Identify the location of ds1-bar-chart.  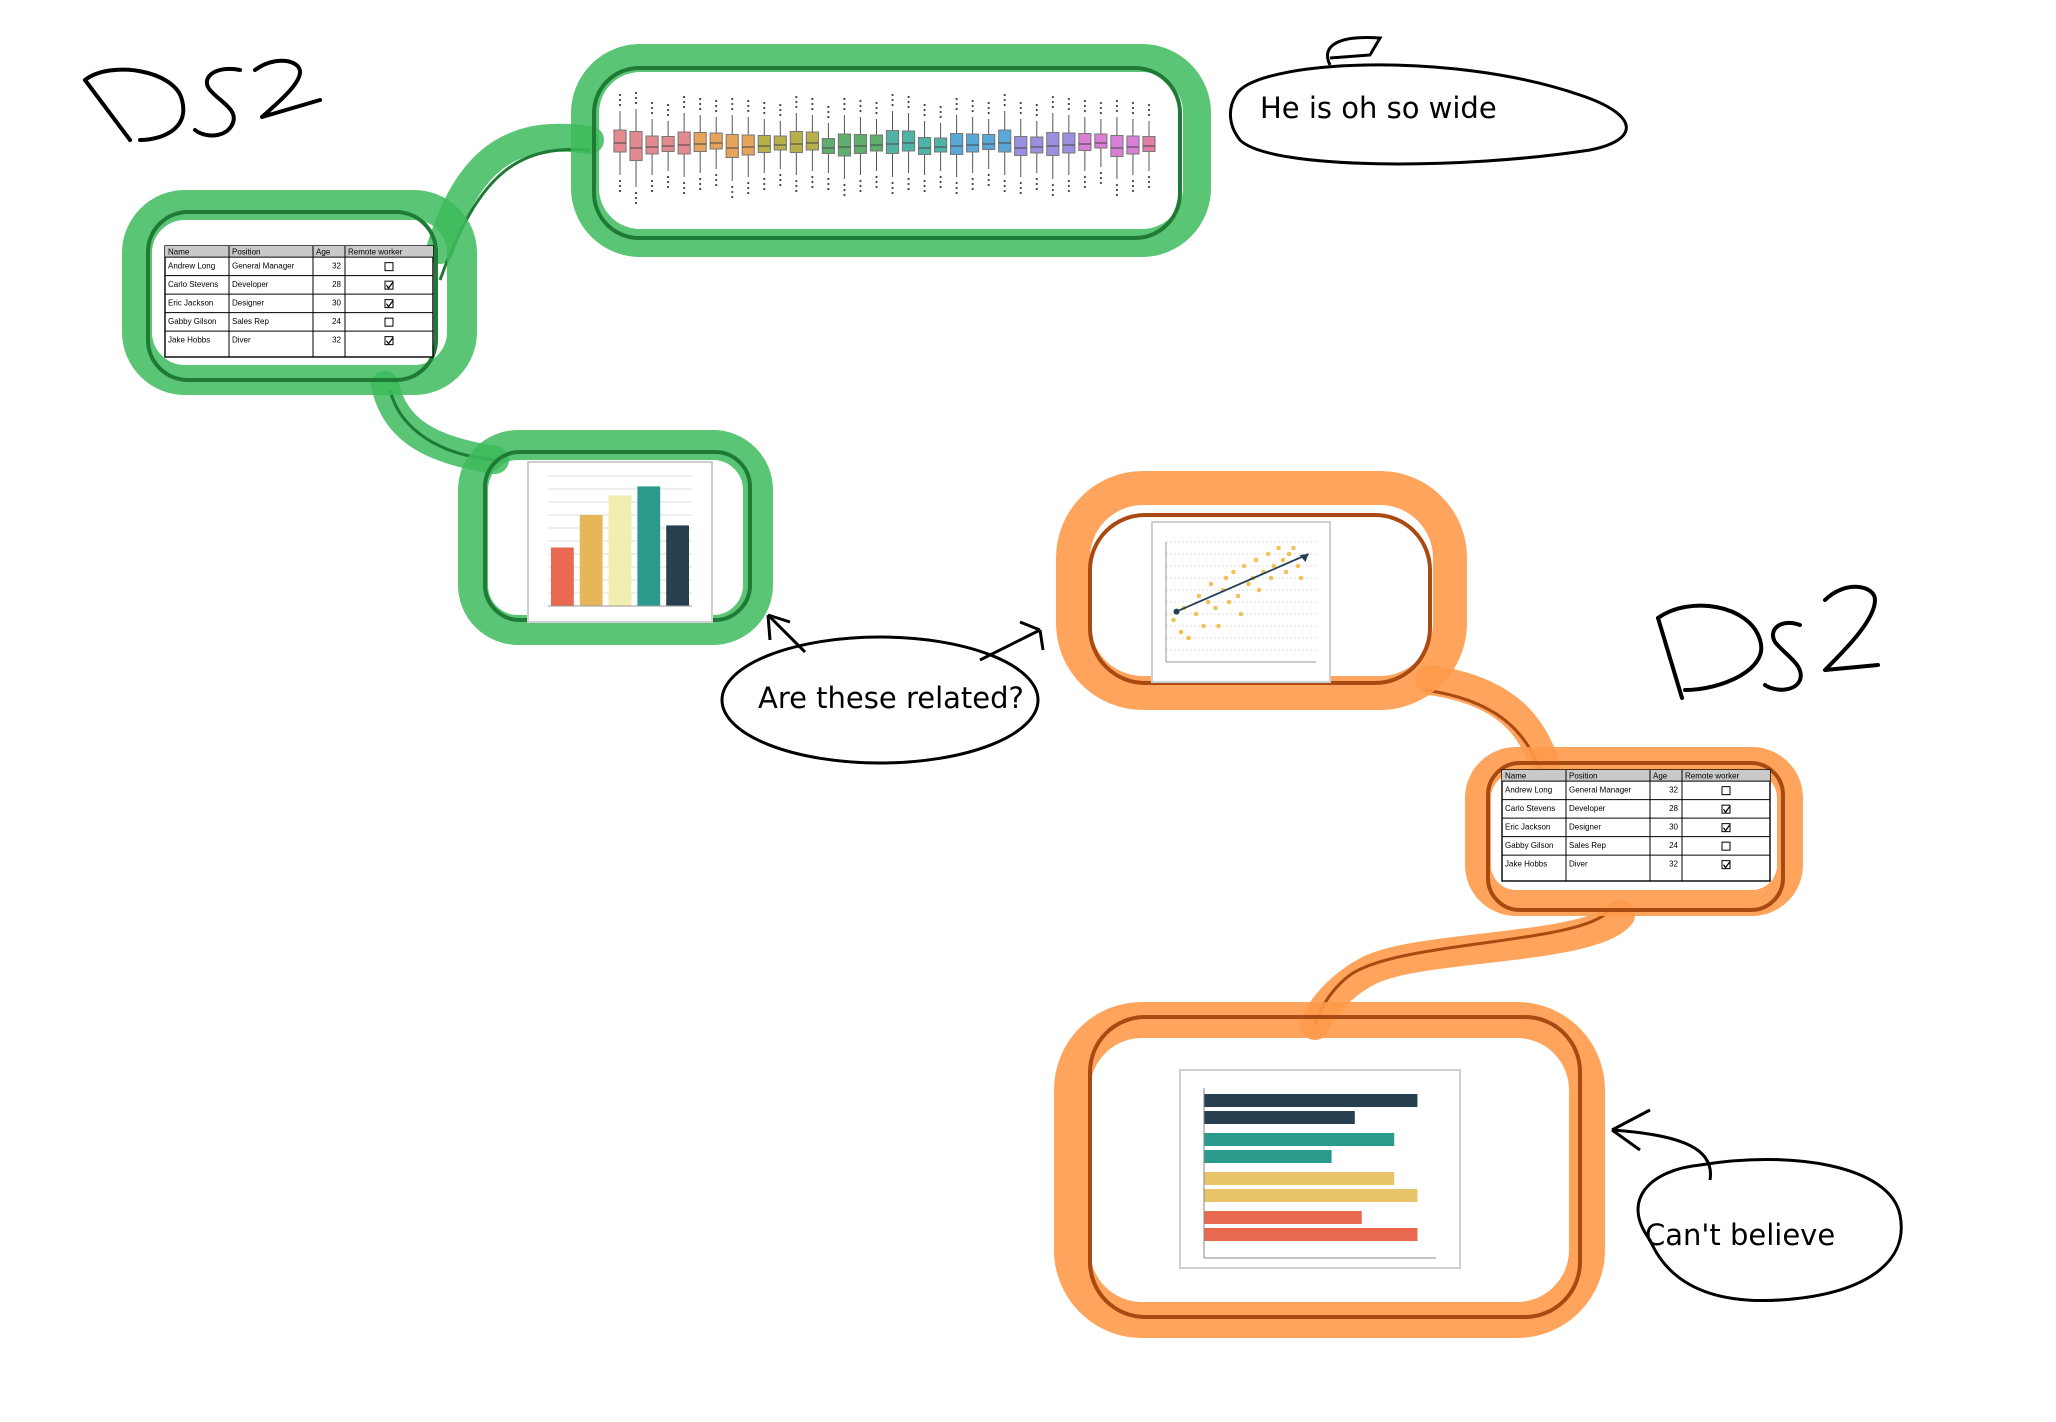
(620, 542).